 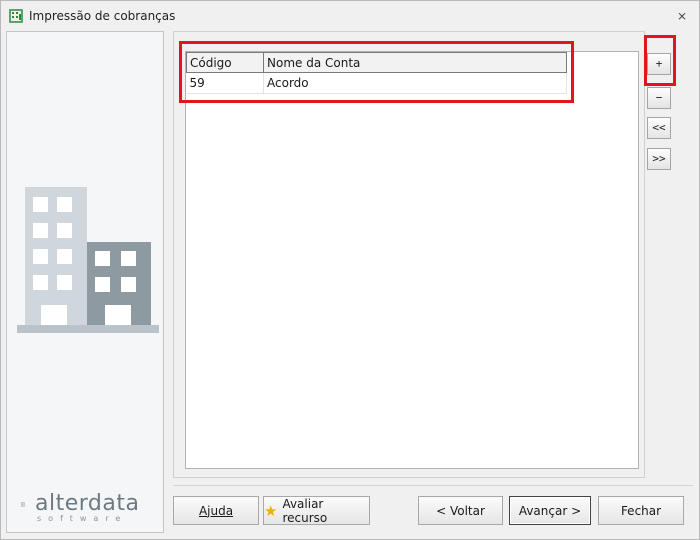 I want to click on avaliar-recurso-button: ★ Avaliar recurso, so click(x=316, y=510).